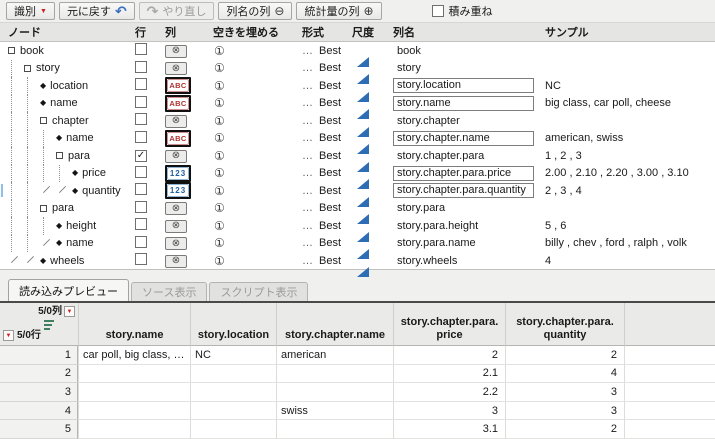 The width and height of the screenshot is (715, 439). Describe the element at coordinates (66, 191) in the screenshot. I see `node-cell: ◆ quantity` at that location.